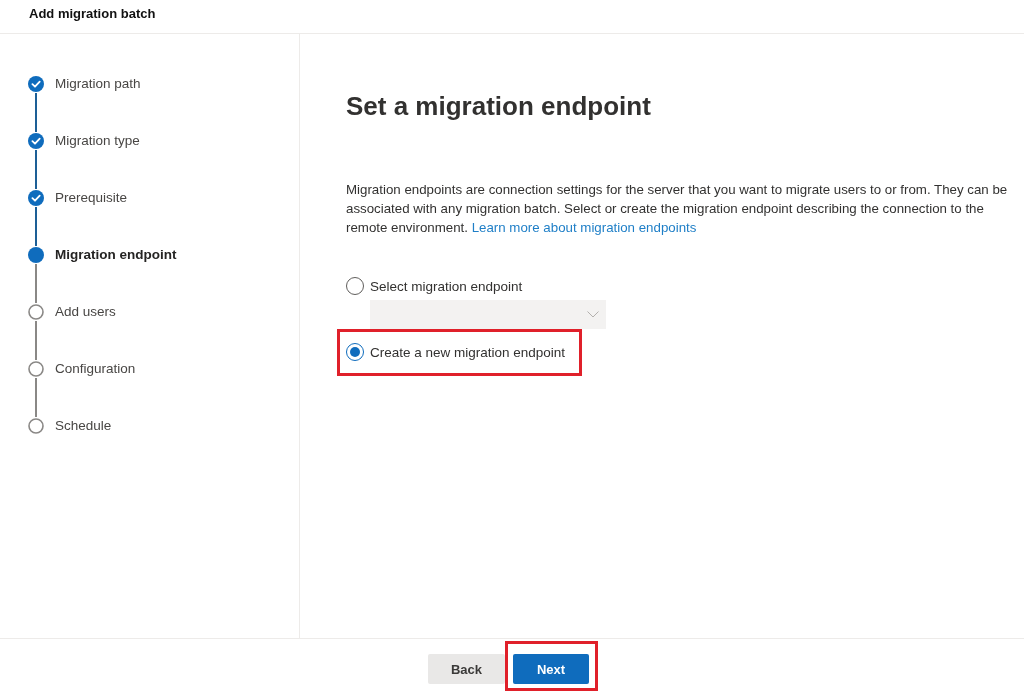  Describe the element at coordinates (593, 314) in the screenshot. I see `chevron-down-icon` at that location.